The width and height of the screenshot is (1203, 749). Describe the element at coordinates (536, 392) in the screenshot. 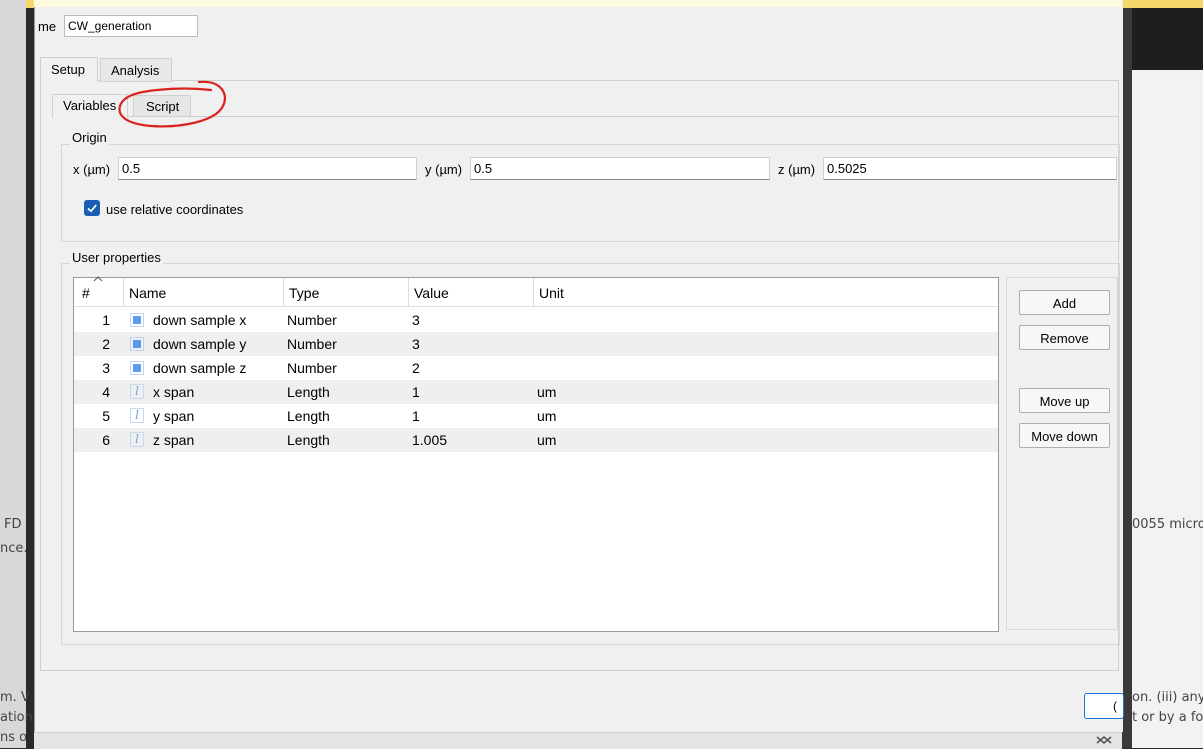

I see `table-row: 4 l x span Length 1 um` at that location.